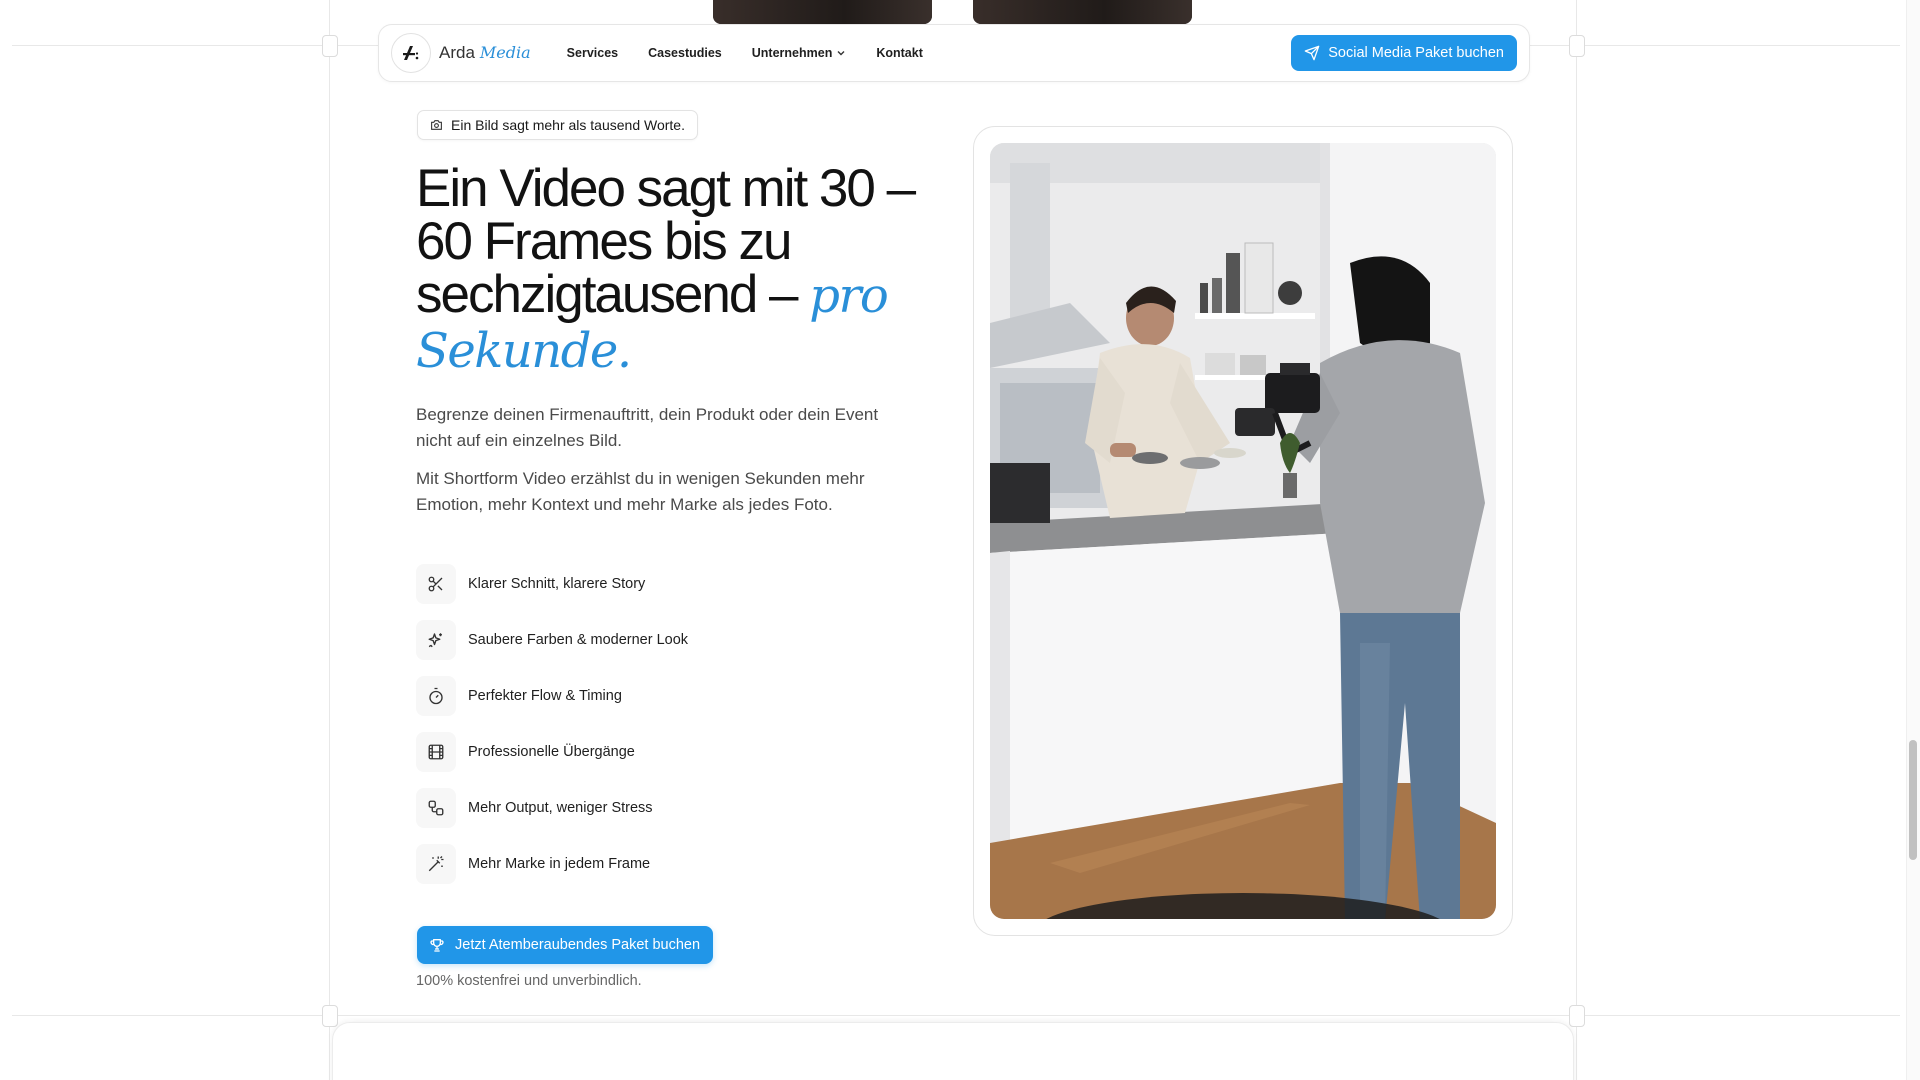 The width and height of the screenshot is (1920, 1080). Describe the element at coordinates (436, 864) in the screenshot. I see `magic-wand-icon` at that location.